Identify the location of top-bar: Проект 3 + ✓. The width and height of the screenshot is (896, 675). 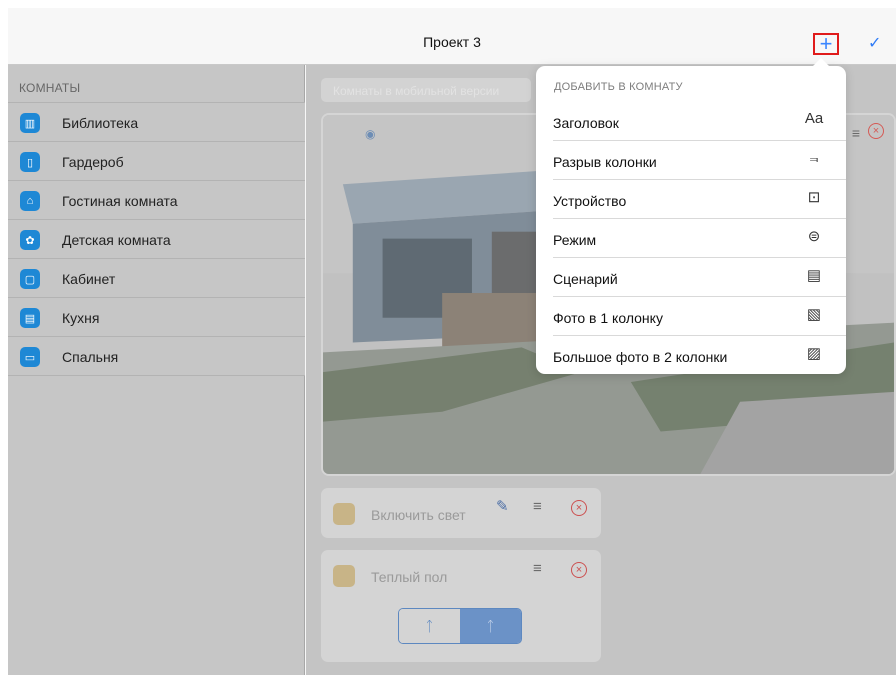
(452, 36).